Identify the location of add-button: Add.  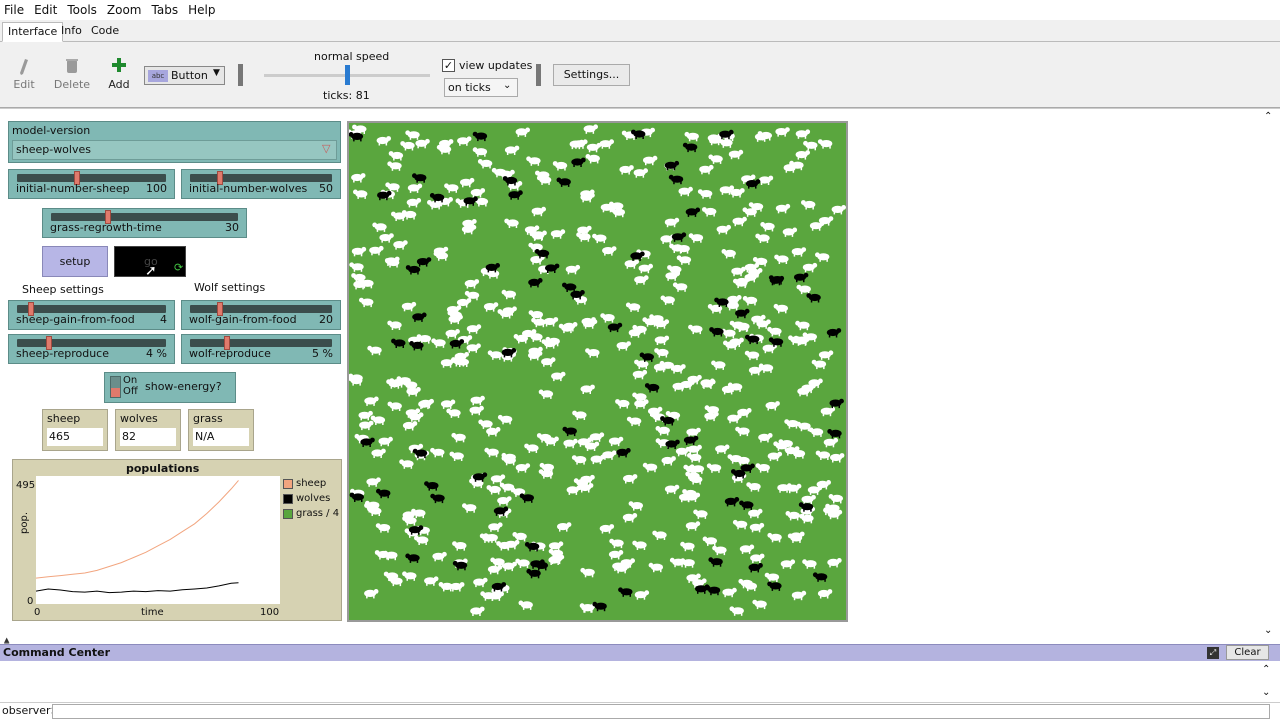
(119, 66).